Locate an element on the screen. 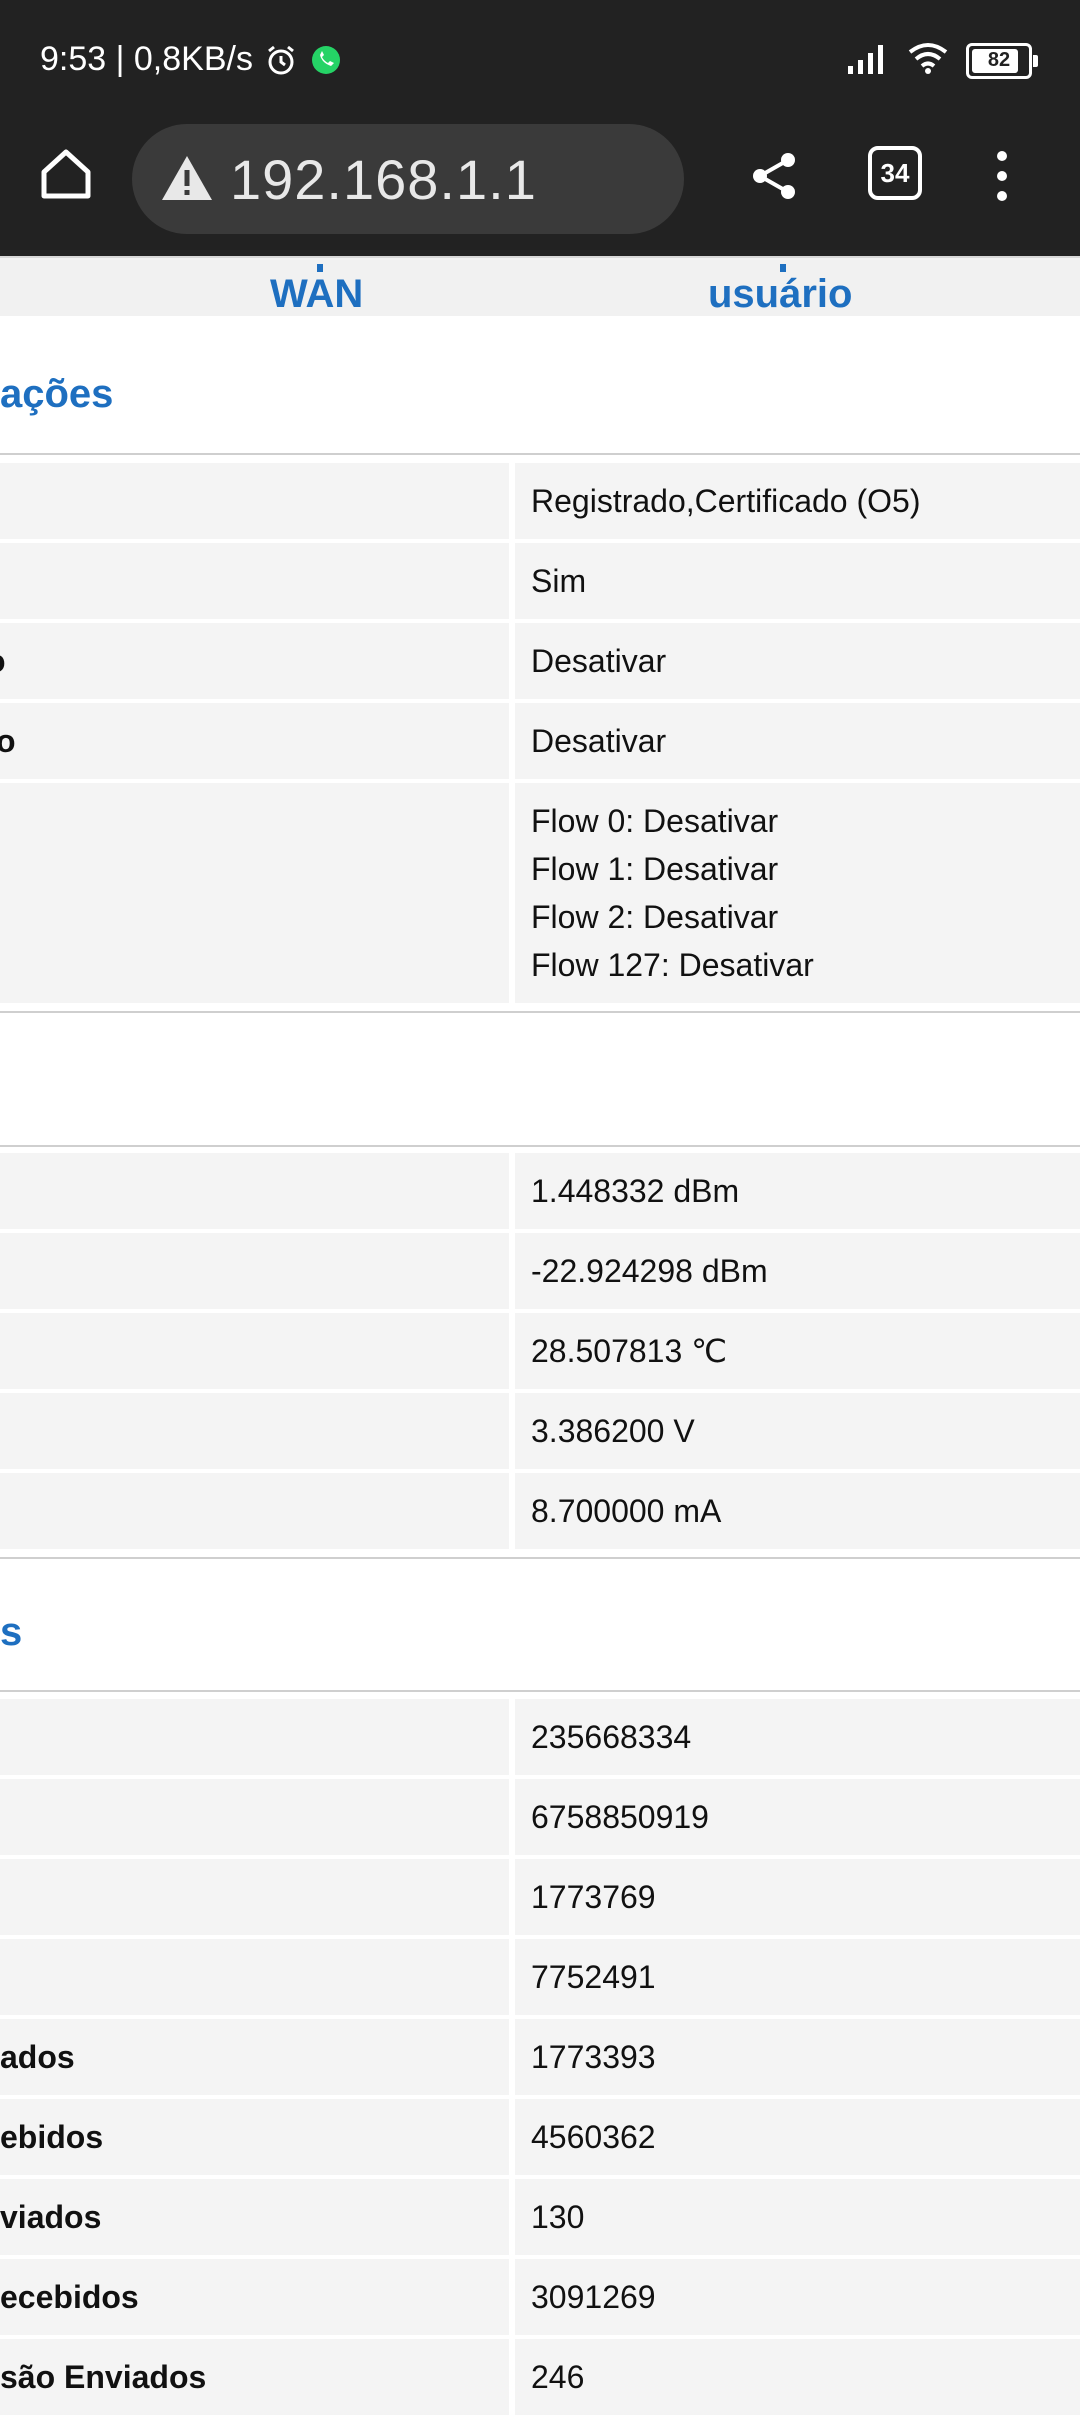 This screenshot has height=2415, width=1080. nav-tab-usuario-label: usuário is located at coordinates (780, 294).